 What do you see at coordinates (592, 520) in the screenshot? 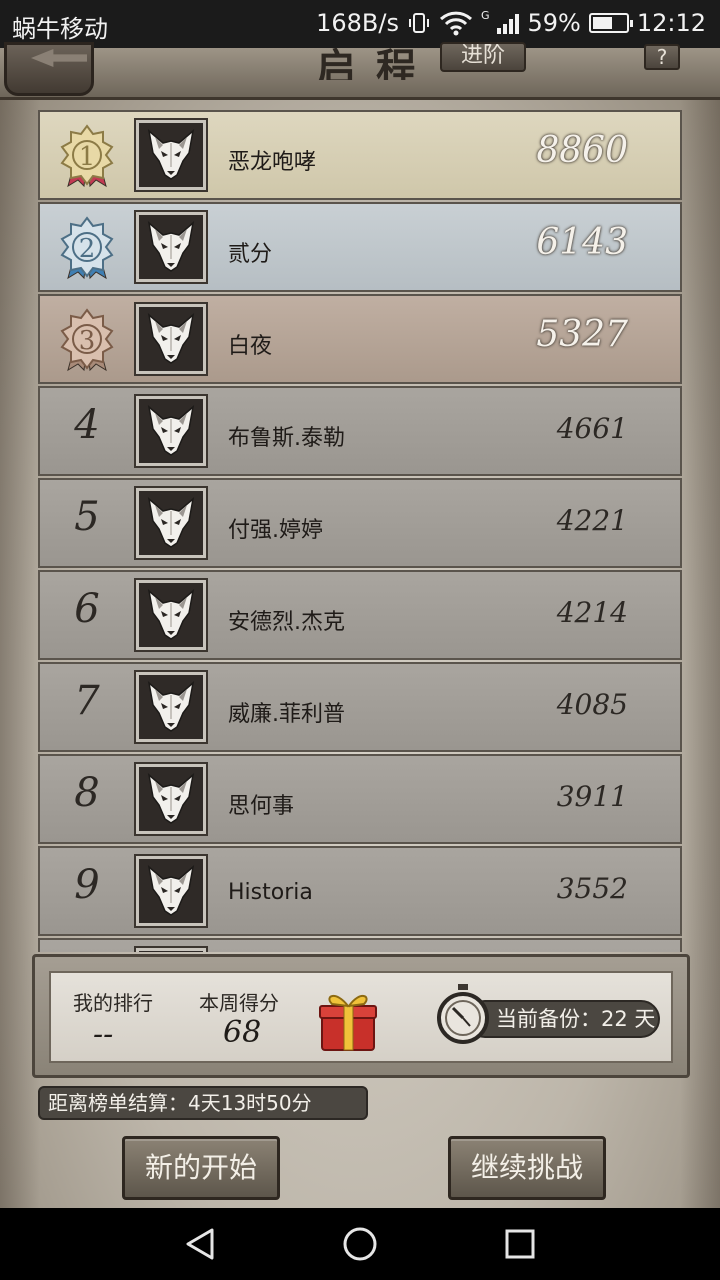
I see `player-score: 4221` at bounding box center [592, 520].